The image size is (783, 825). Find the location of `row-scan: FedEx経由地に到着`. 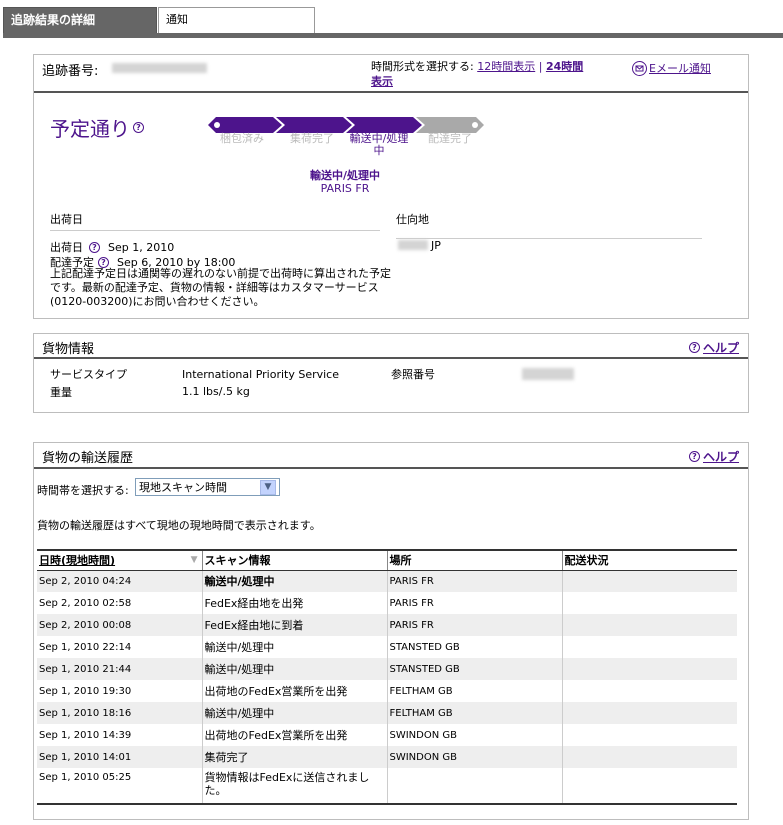

row-scan: FedEx経由地に到着 is located at coordinates (295, 625).